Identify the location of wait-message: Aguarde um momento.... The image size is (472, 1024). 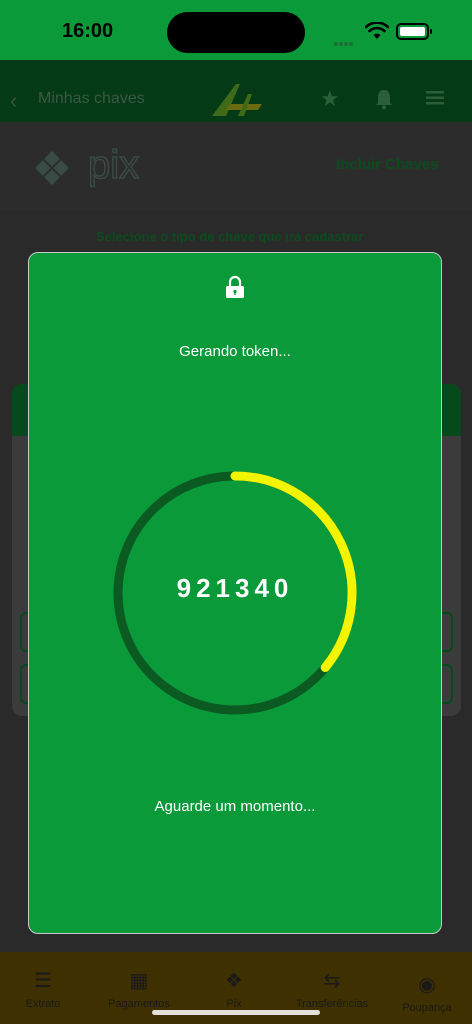
(235, 806).